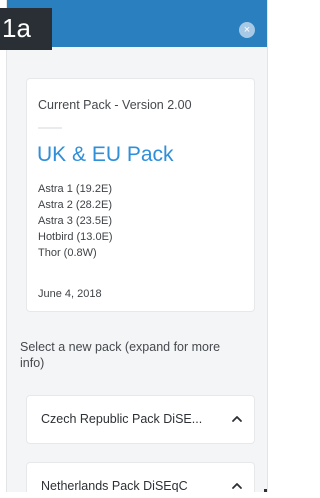 This screenshot has width=320, height=498. Describe the element at coordinates (75, 237) in the screenshot. I see `satellite-item: Hotbird (13.0E)` at that location.